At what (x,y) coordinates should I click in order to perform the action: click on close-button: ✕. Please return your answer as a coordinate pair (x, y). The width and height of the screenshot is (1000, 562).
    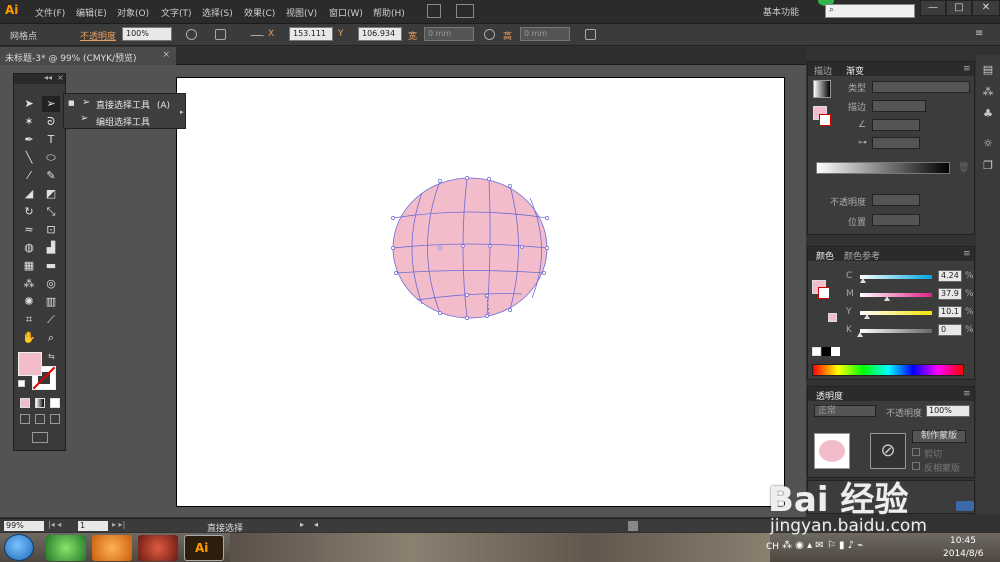
    Looking at the image, I should click on (986, 8).